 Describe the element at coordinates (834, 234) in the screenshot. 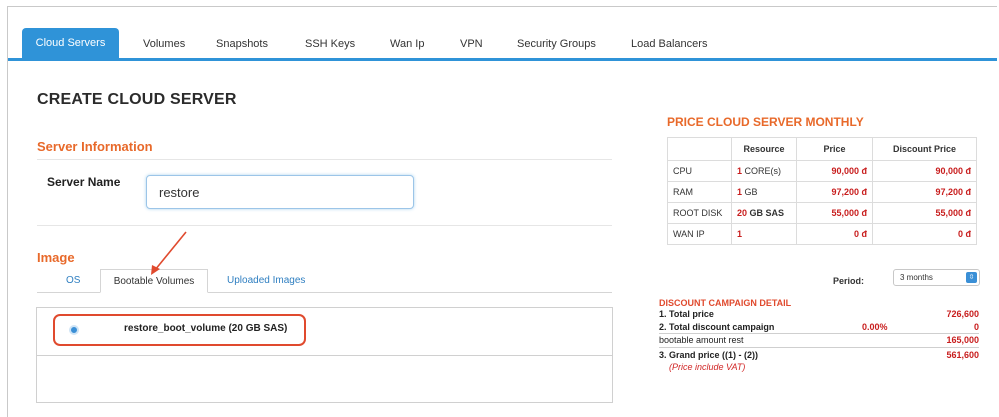

I see `price-value: 0 đ` at that location.